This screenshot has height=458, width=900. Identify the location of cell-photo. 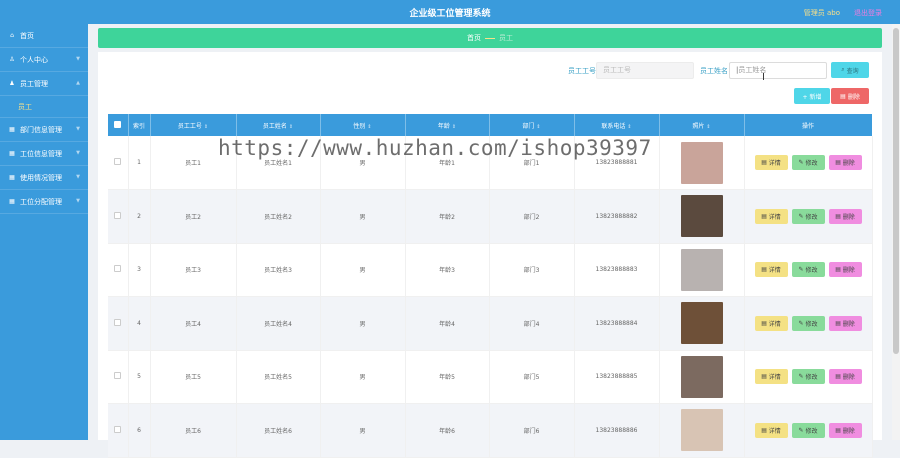
(702, 216).